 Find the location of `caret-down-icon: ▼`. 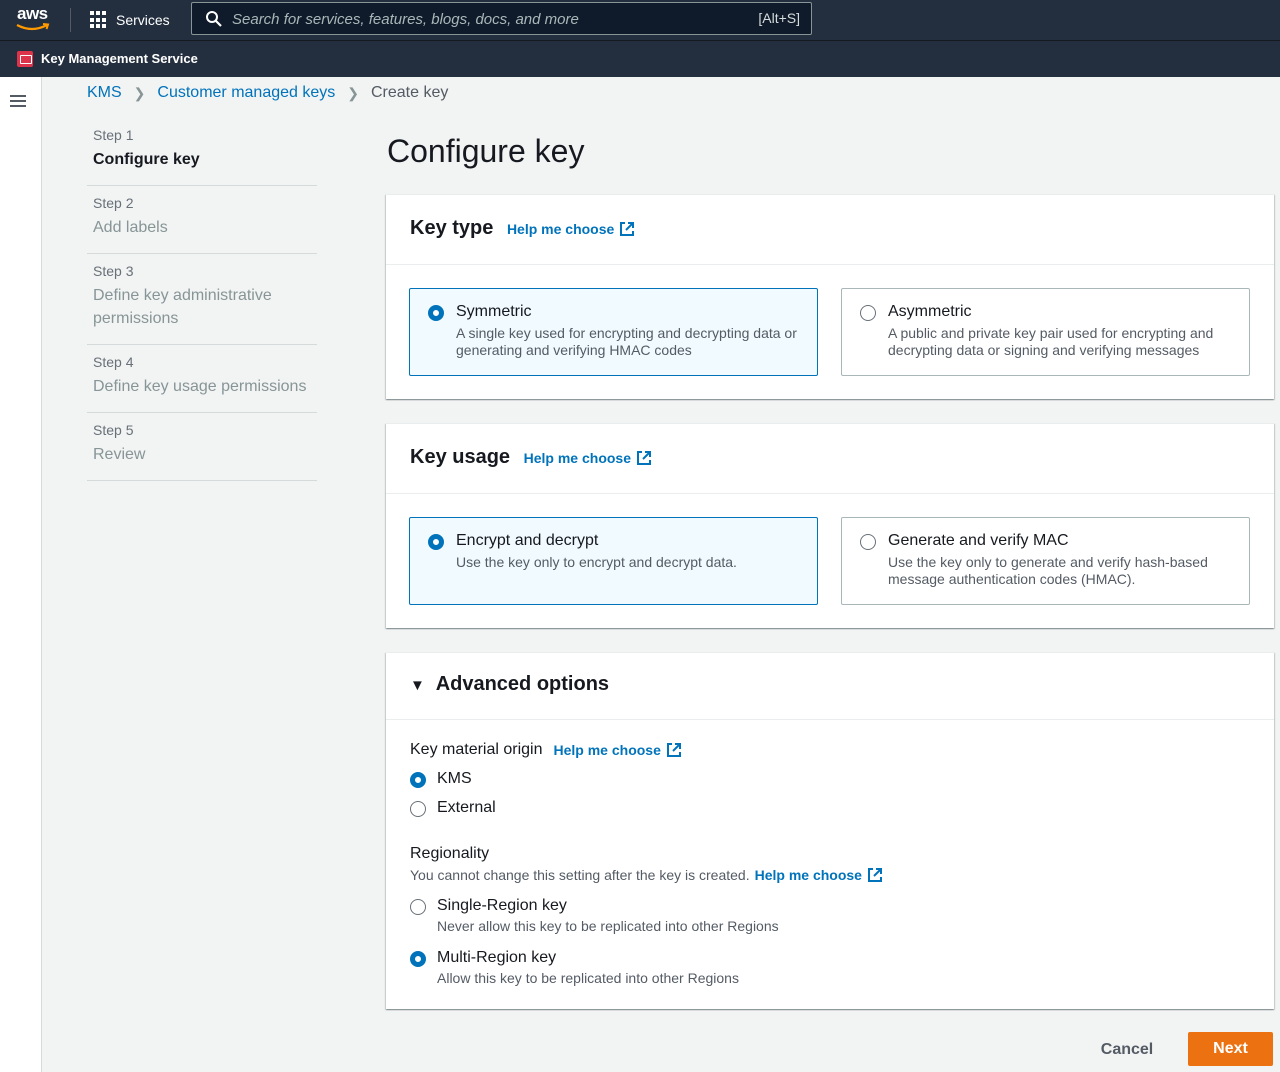

caret-down-icon: ▼ is located at coordinates (417, 685).